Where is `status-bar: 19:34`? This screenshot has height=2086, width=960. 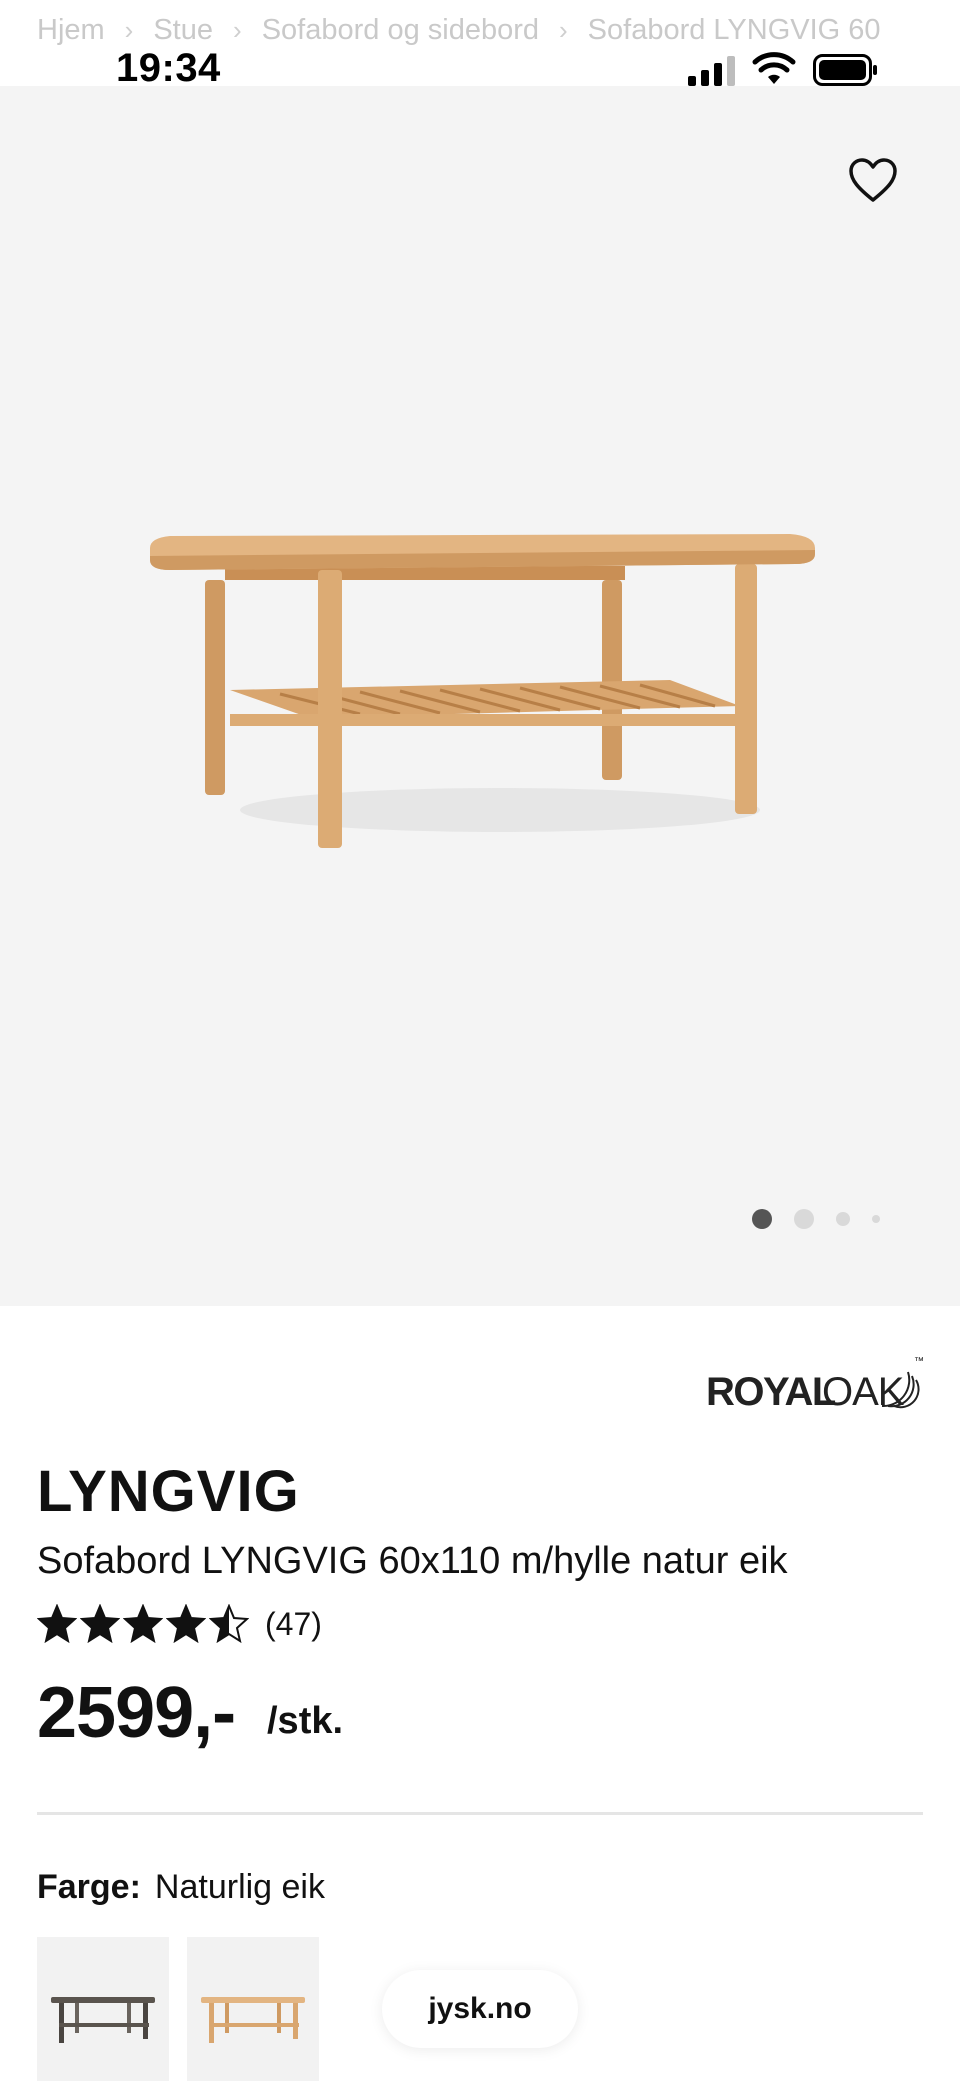
status-bar: 19:34 is located at coordinates (480, 45).